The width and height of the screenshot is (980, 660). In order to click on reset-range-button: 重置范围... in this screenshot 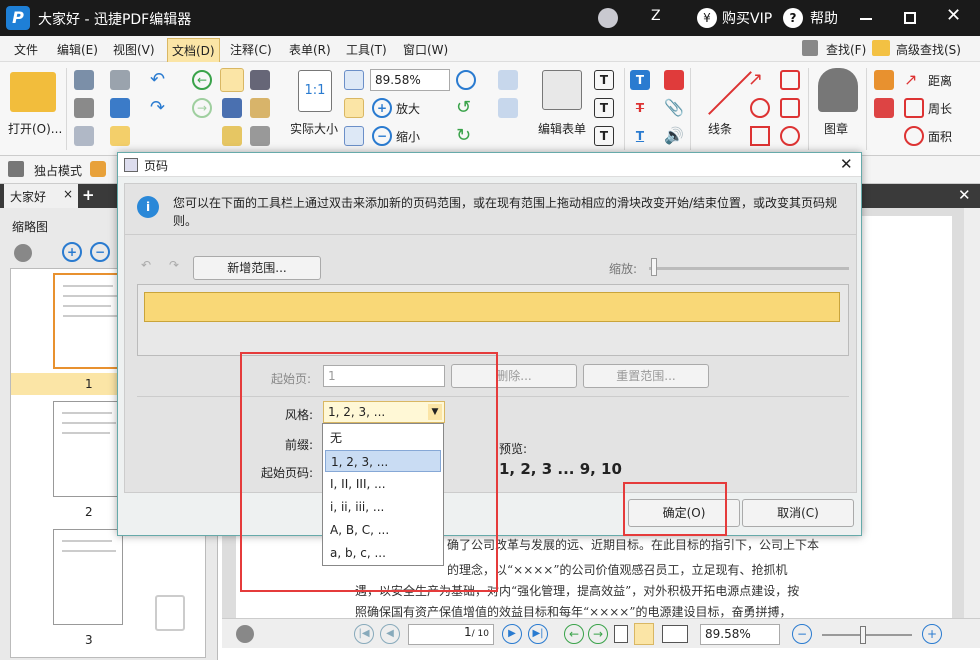, I will do `click(646, 376)`.